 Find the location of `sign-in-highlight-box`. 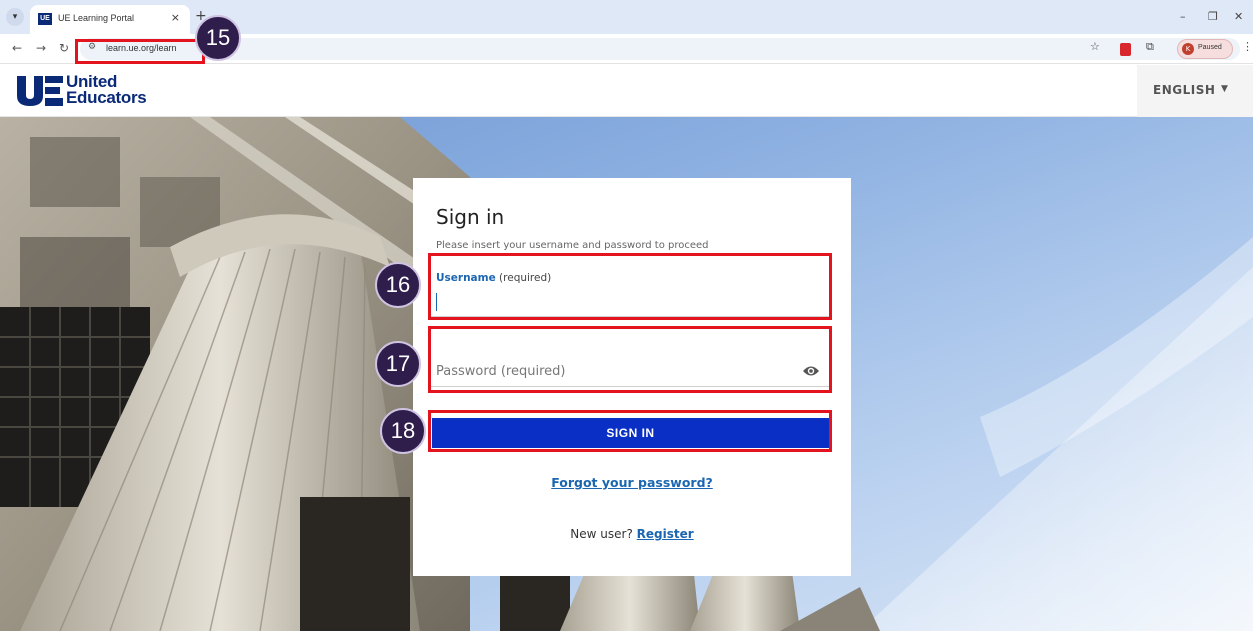

sign-in-highlight-box is located at coordinates (630, 431).